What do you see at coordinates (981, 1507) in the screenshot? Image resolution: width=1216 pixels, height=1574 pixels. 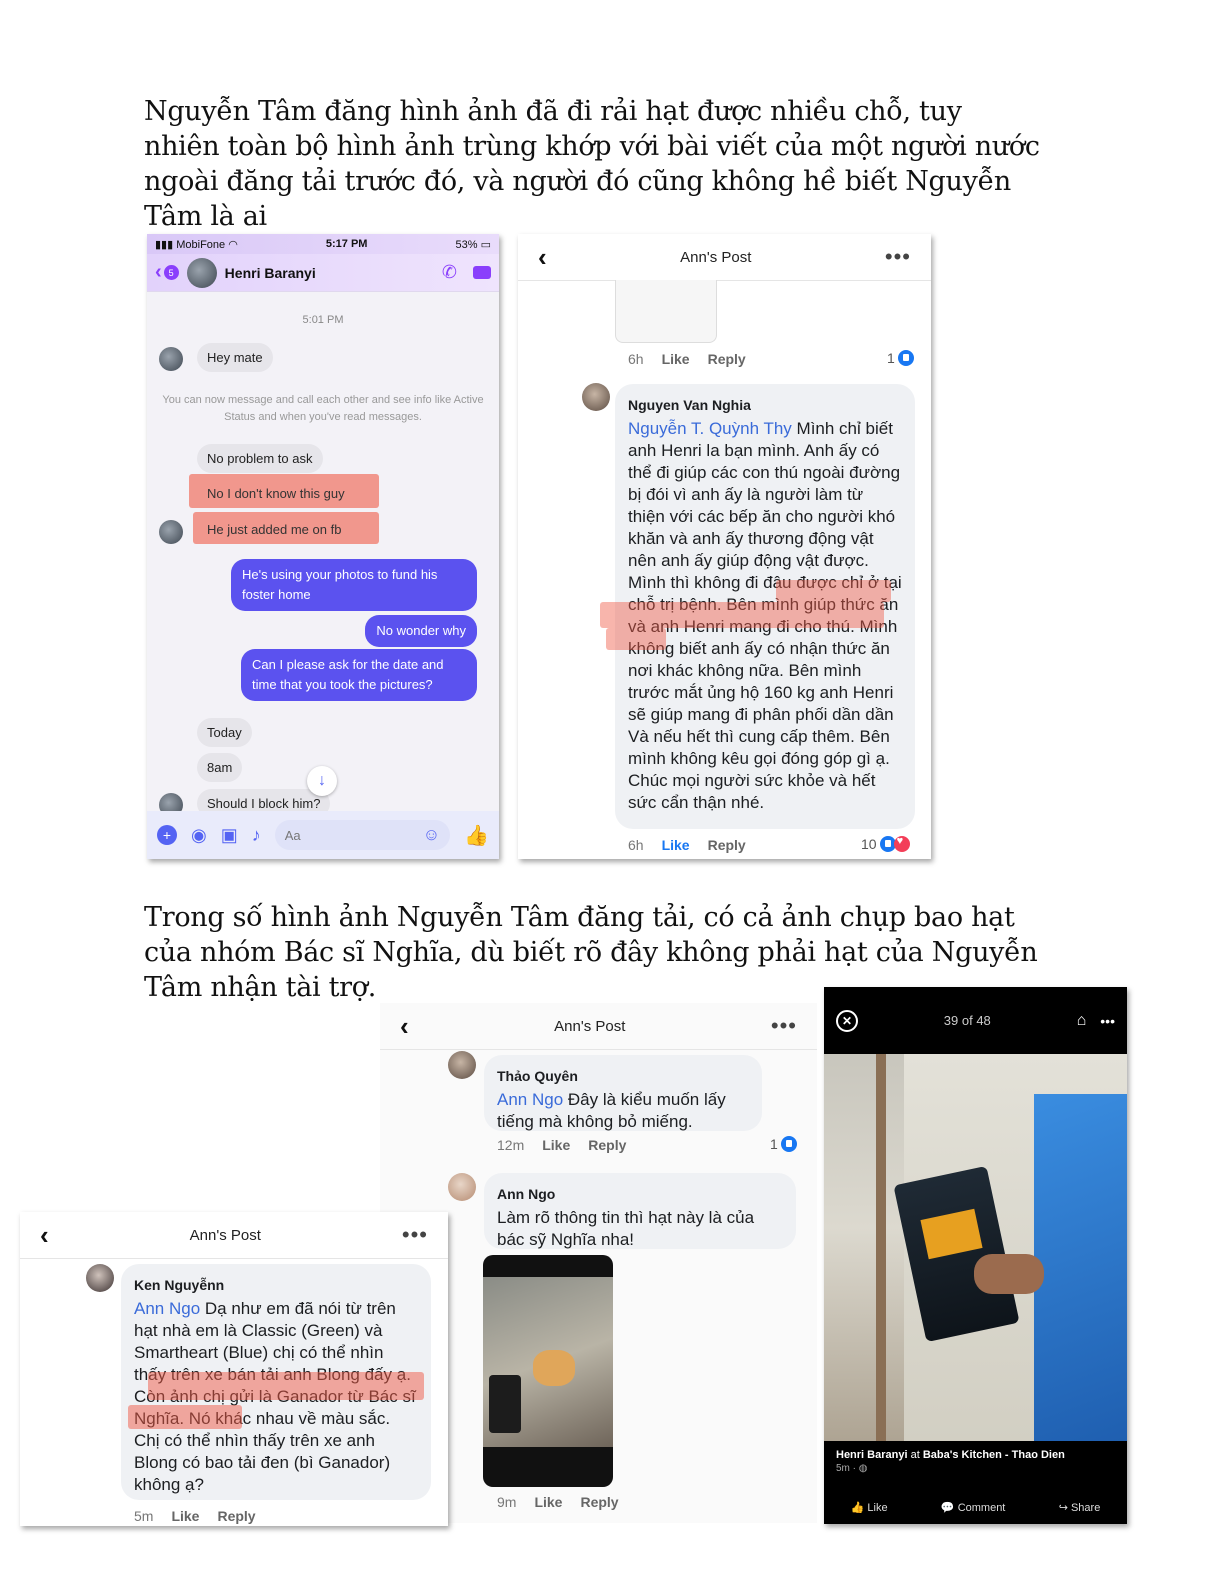 I see `comment-label: Comment` at bounding box center [981, 1507].